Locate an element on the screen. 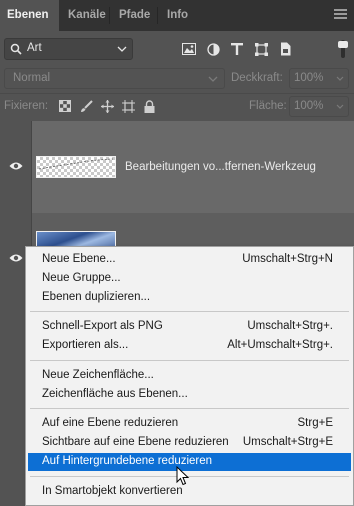  filter-toggle-switch is located at coordinates (343, 49).